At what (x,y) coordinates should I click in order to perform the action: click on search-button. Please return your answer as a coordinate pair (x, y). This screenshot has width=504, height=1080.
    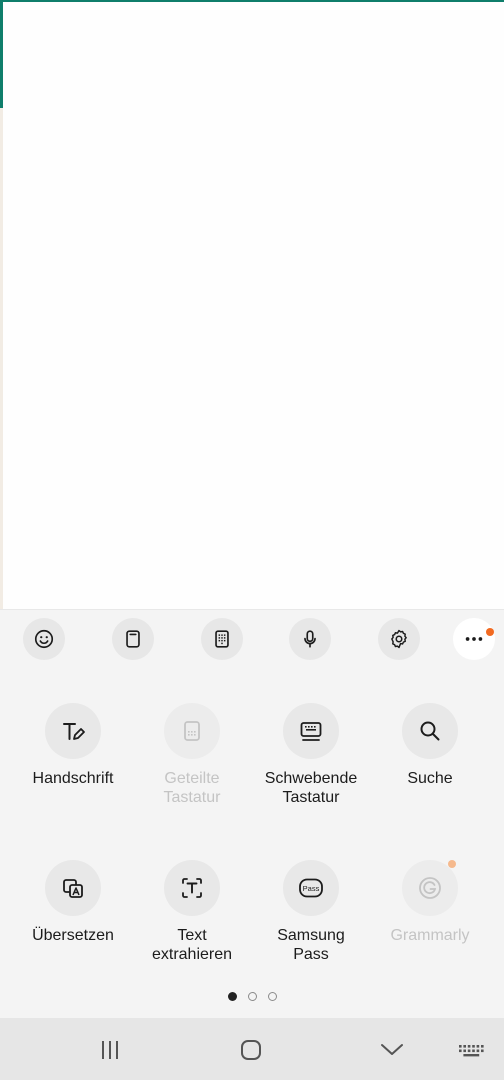
    Looking at the image, I should click on (430, 731).